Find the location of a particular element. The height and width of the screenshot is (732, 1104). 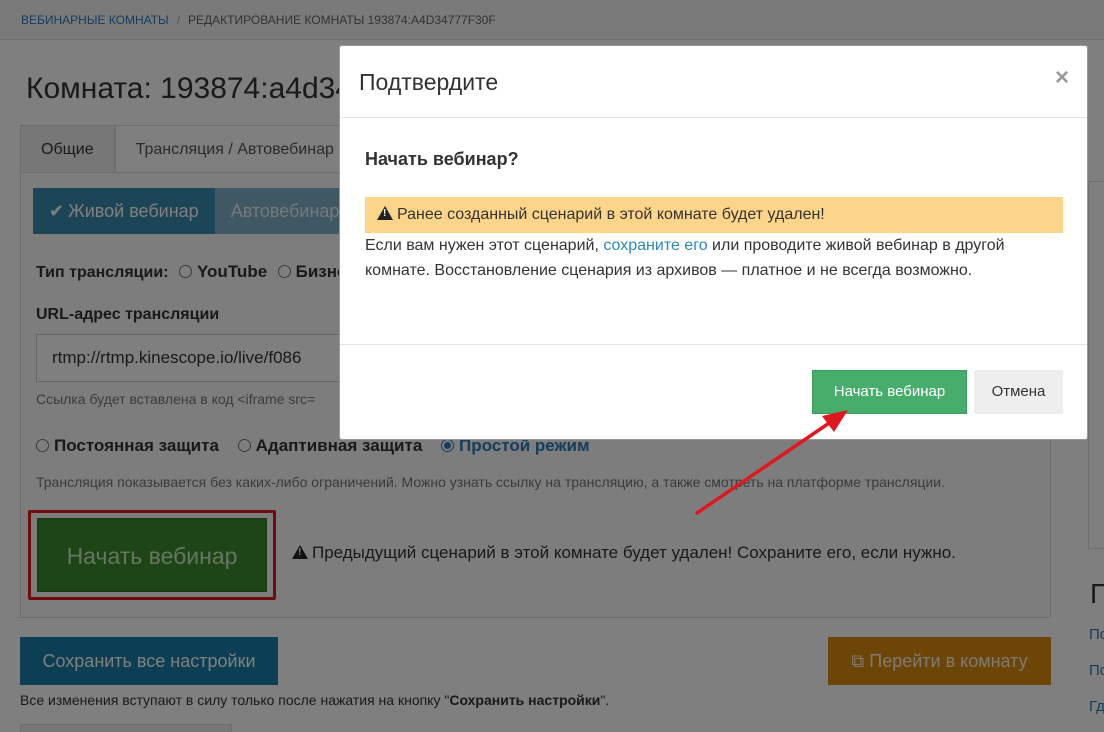

warning-icon is located at coordinates (385, 213).